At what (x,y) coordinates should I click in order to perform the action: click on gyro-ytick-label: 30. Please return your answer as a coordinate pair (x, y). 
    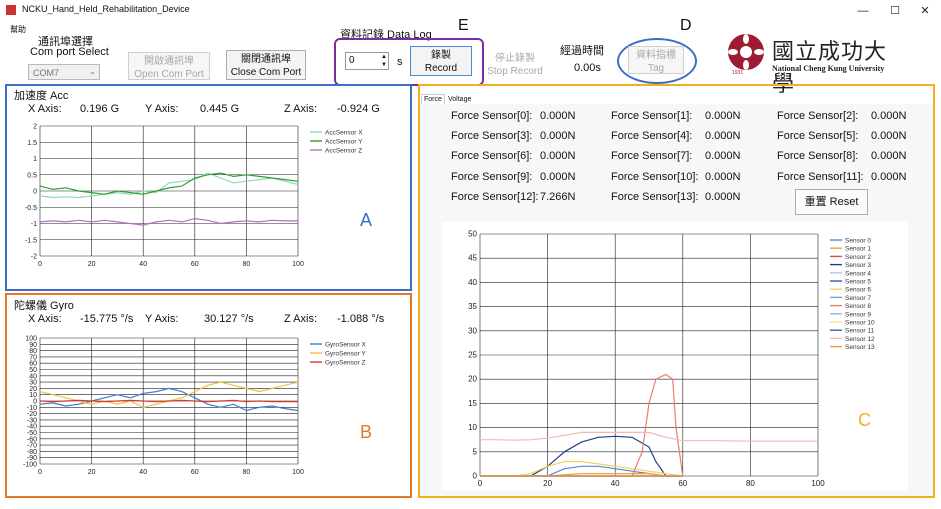
    Looking at the image, I should click on (33, 383).